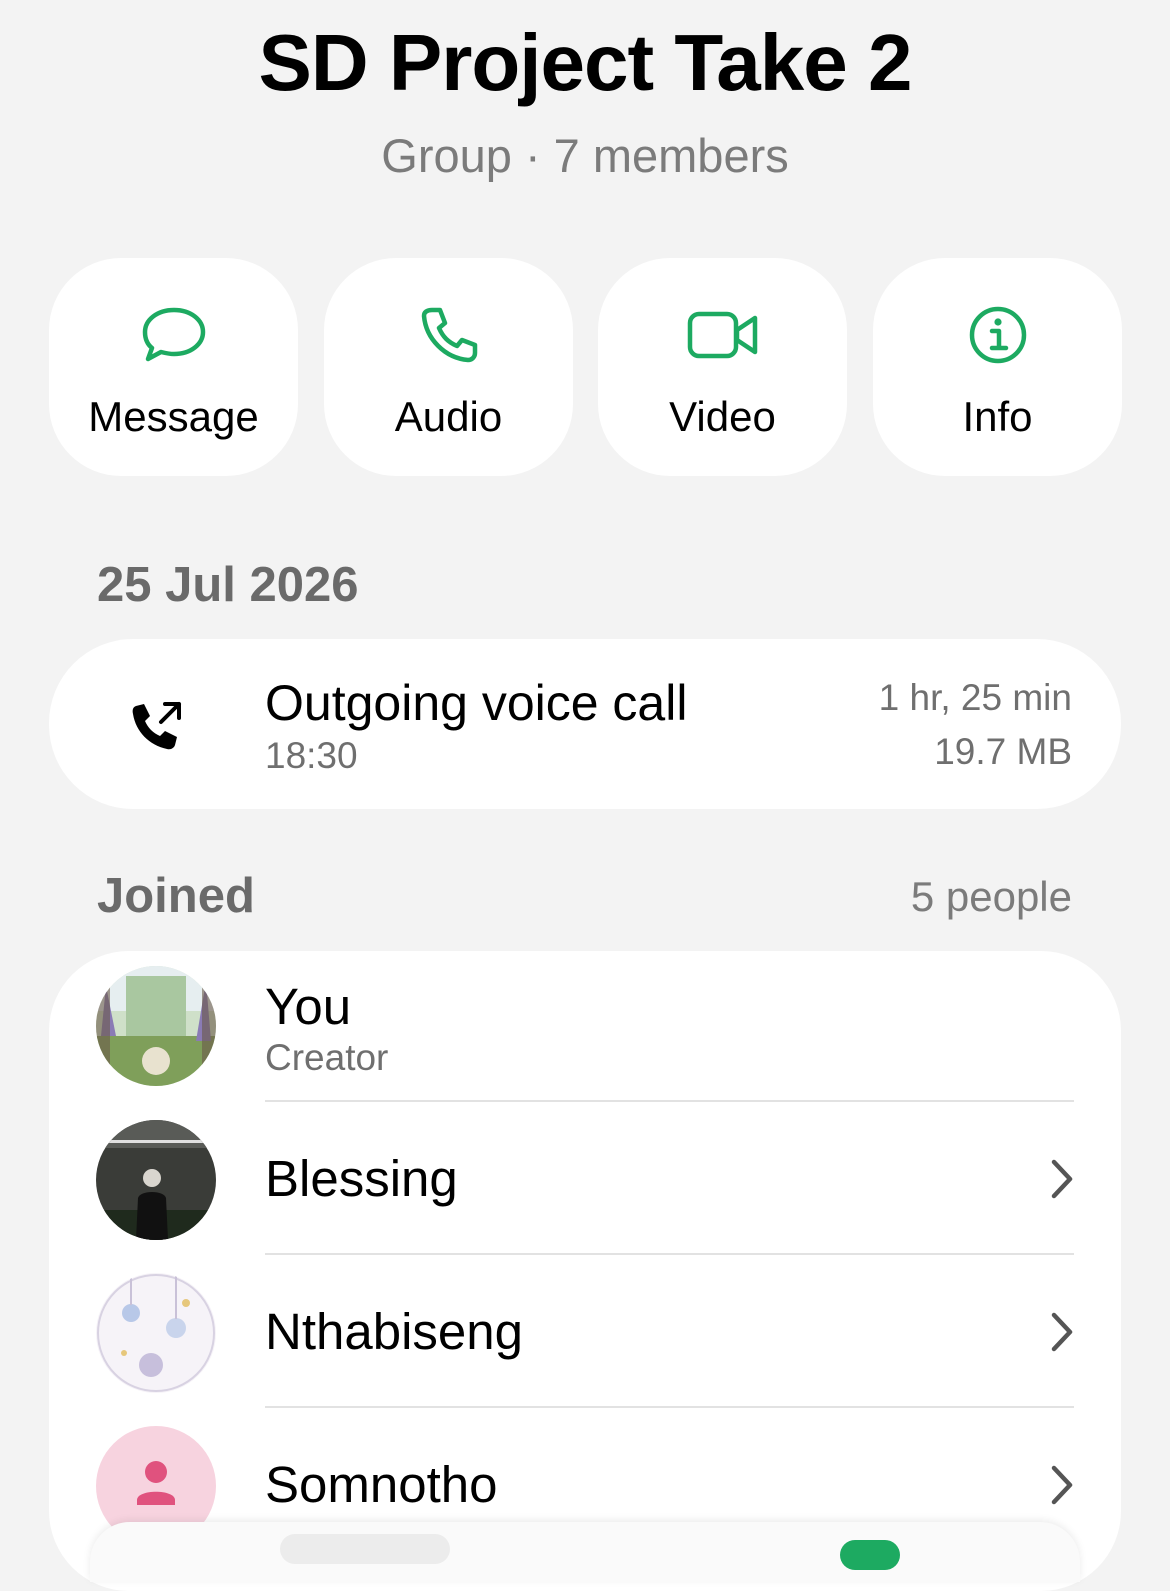 The image size is (1170, 1591). I want to click on call-duration: 1 hr, 25 min, so click(975, 697).